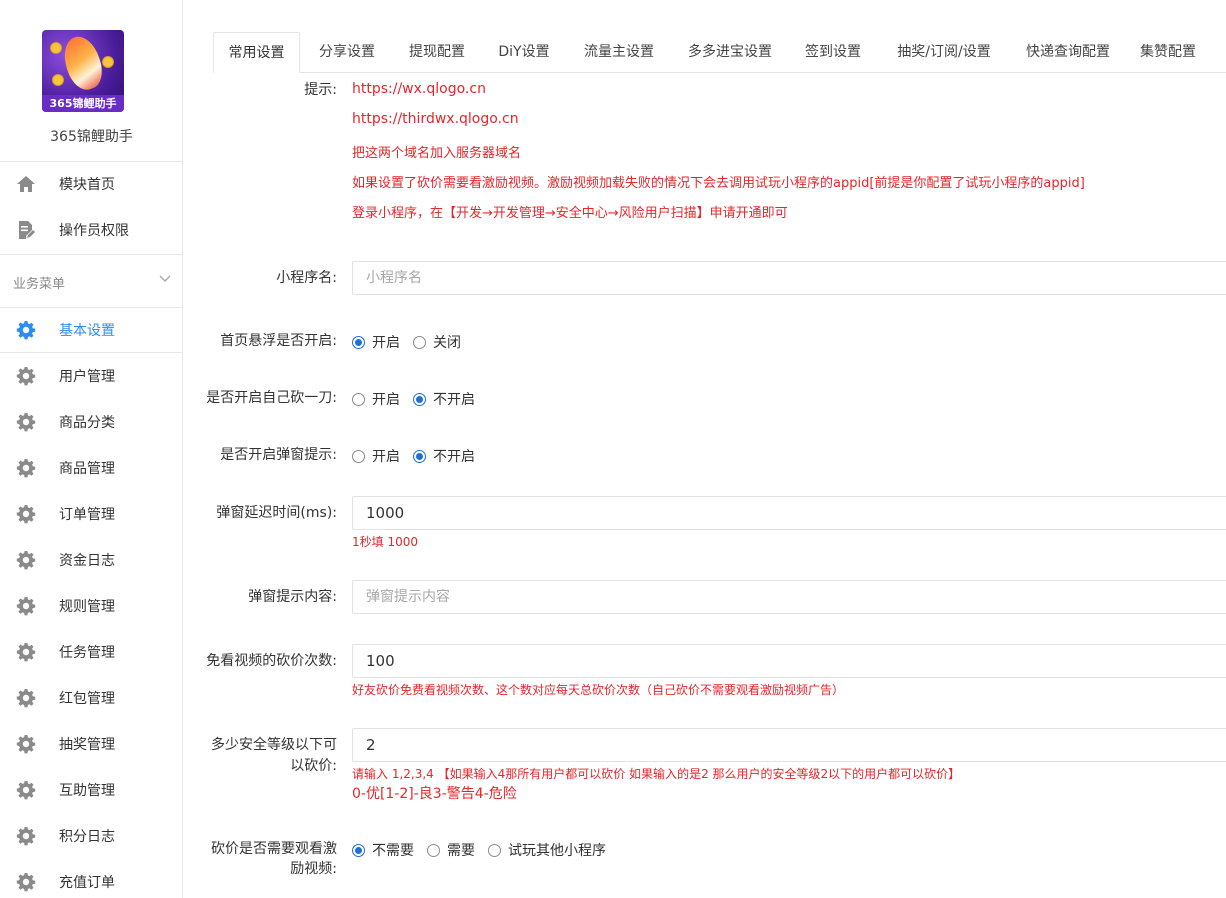 The height and width of the screenshot is (898, 1226). I want to click on tab-likes-config: 集赞配置, so click(1168, 52).